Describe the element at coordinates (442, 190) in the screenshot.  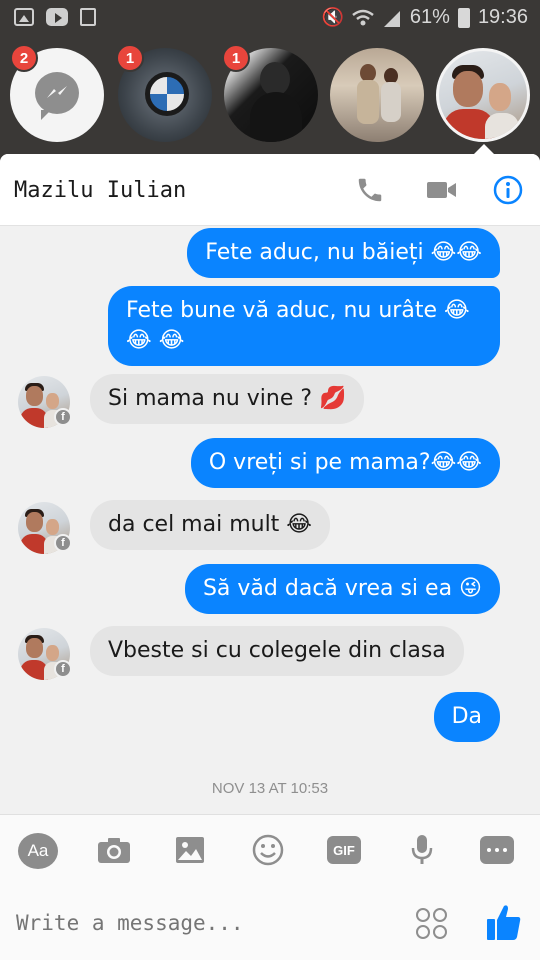
I see `video-camera-icon` at that location.